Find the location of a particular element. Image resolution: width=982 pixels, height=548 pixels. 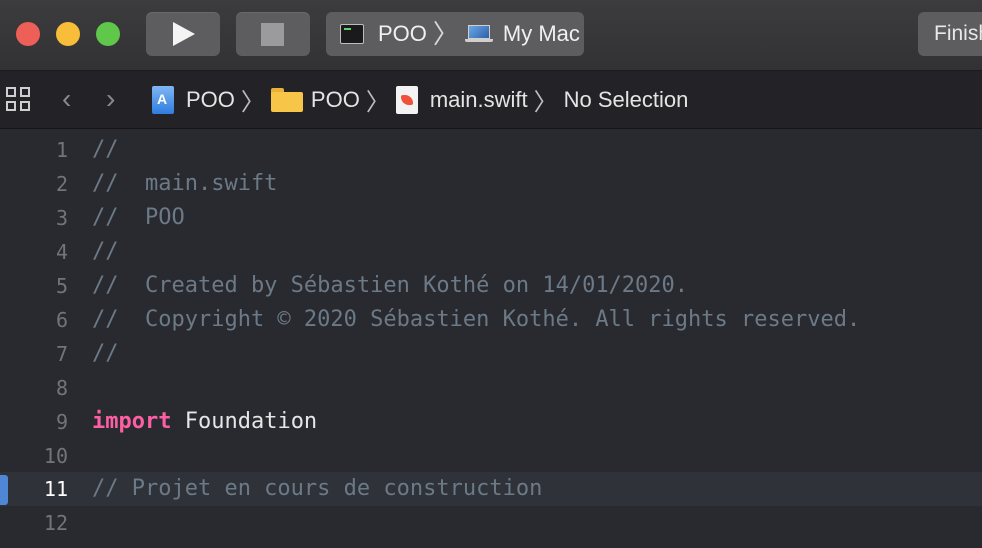

line-number: 11 is located at coordinates (55, 489).